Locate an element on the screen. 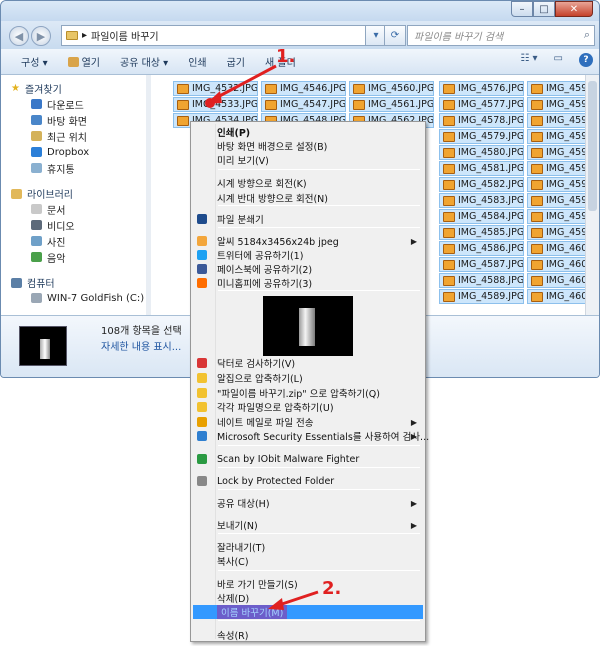 The image size is (600, 646). file-item: IMG_4596.JPG is located at coordinates (558, 184).